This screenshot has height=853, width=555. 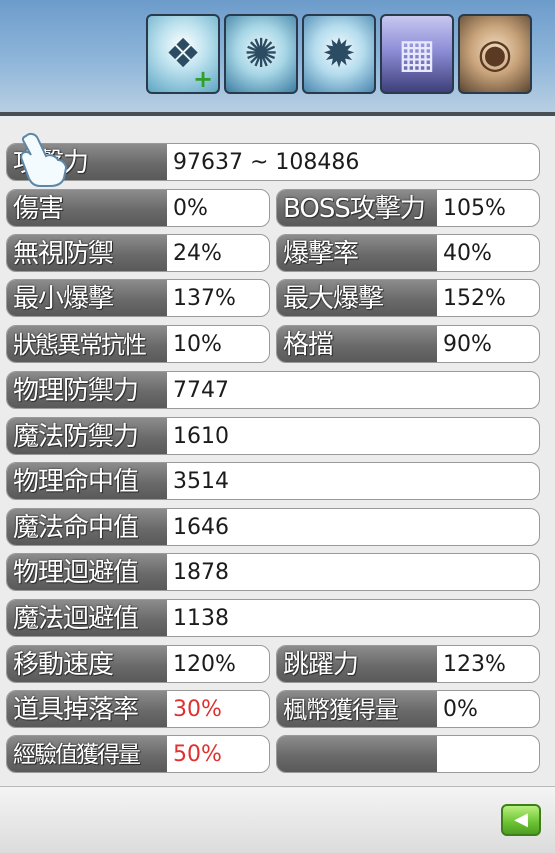 I want to click on stat-label, so click(x=357, y=754).